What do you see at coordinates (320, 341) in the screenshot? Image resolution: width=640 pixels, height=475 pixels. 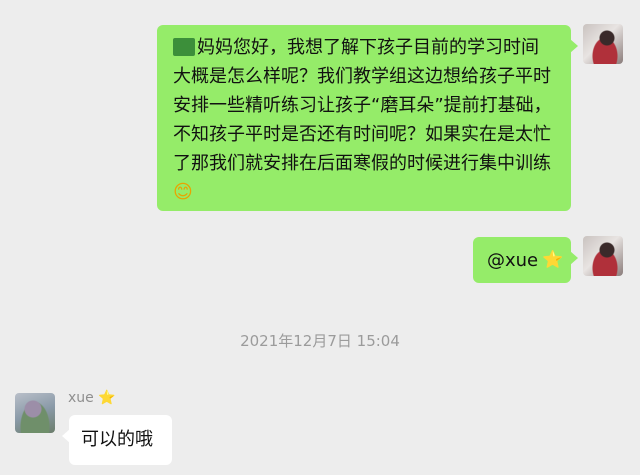 I see `message-timestamp: 2021年12月7日 15:04` at bounding box center [320, 341].